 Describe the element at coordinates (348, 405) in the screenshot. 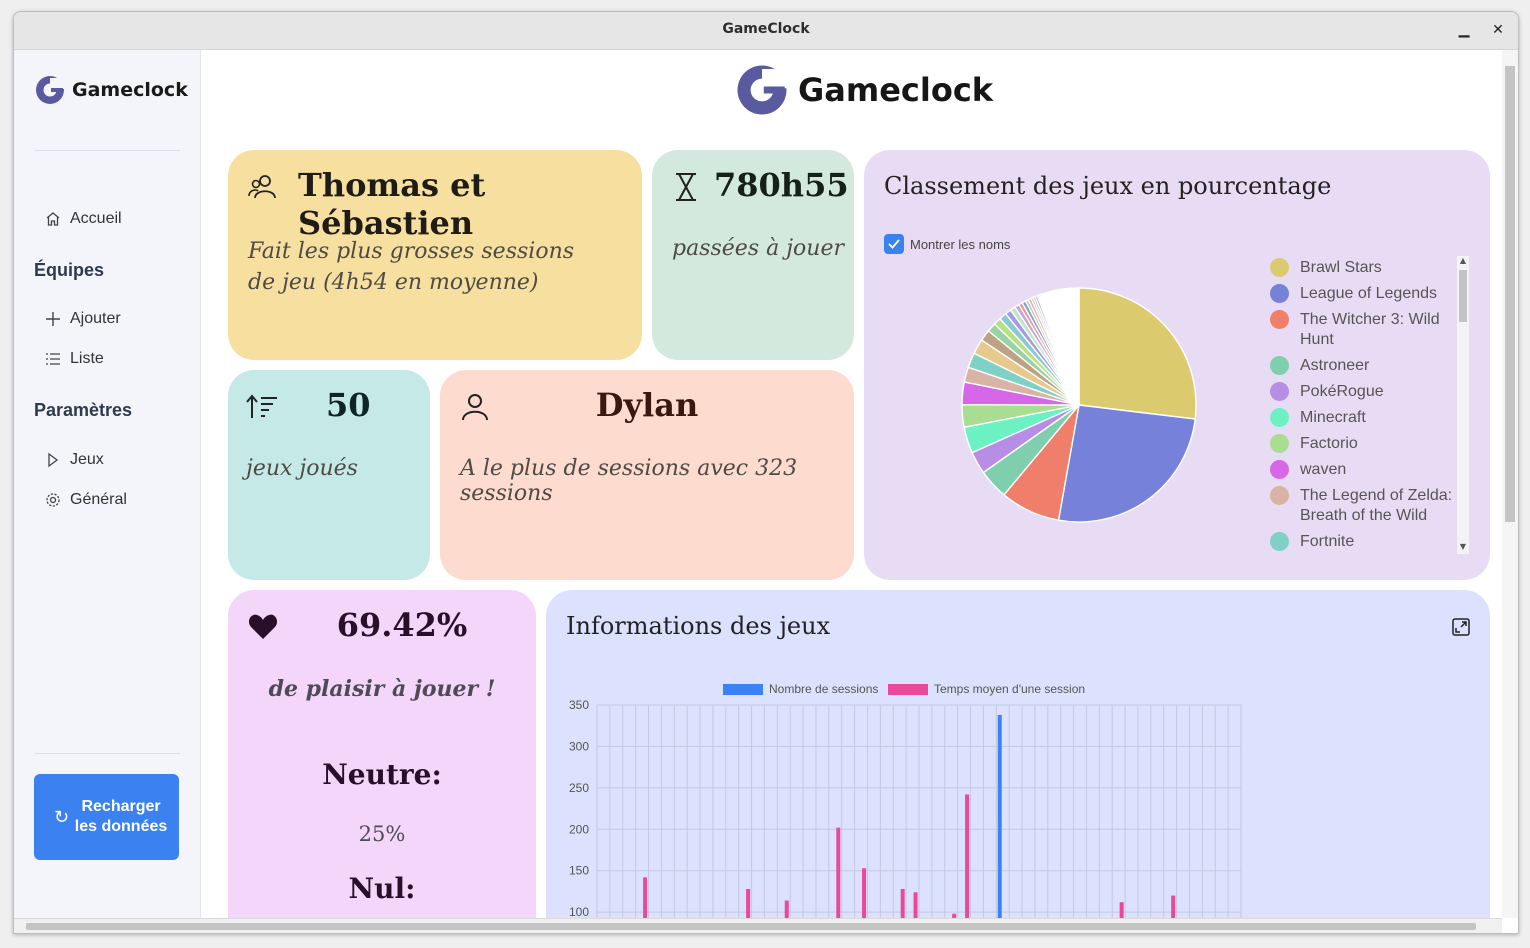

I see `games-count-title: 50` at that location.